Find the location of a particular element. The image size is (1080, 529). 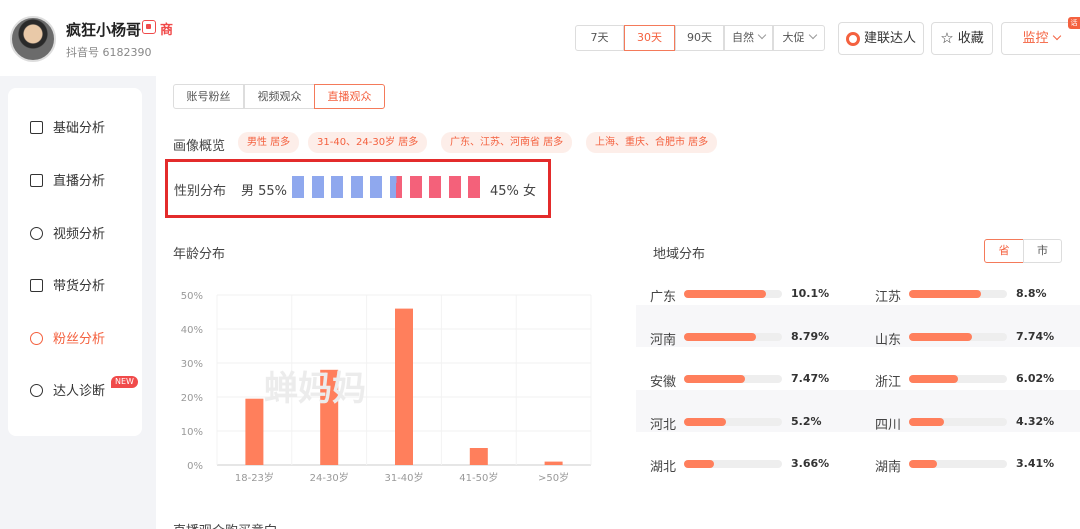

sidebar-item-diagnose: 达人诊断 is located at coordinates (67, 392).